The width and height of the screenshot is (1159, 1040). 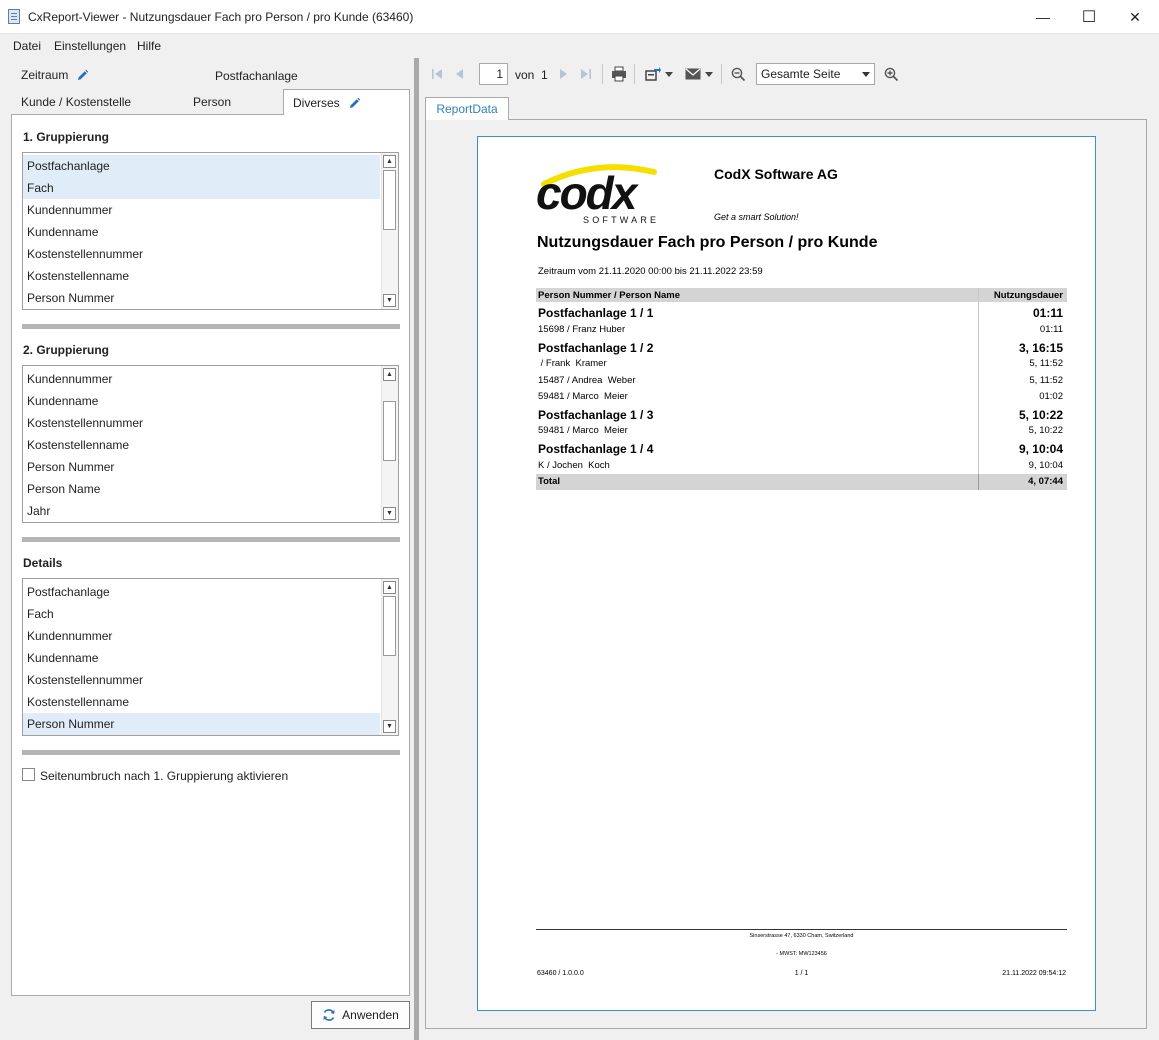 I want to click on tab-diverses: Diverses, so click(x=346, y=102).